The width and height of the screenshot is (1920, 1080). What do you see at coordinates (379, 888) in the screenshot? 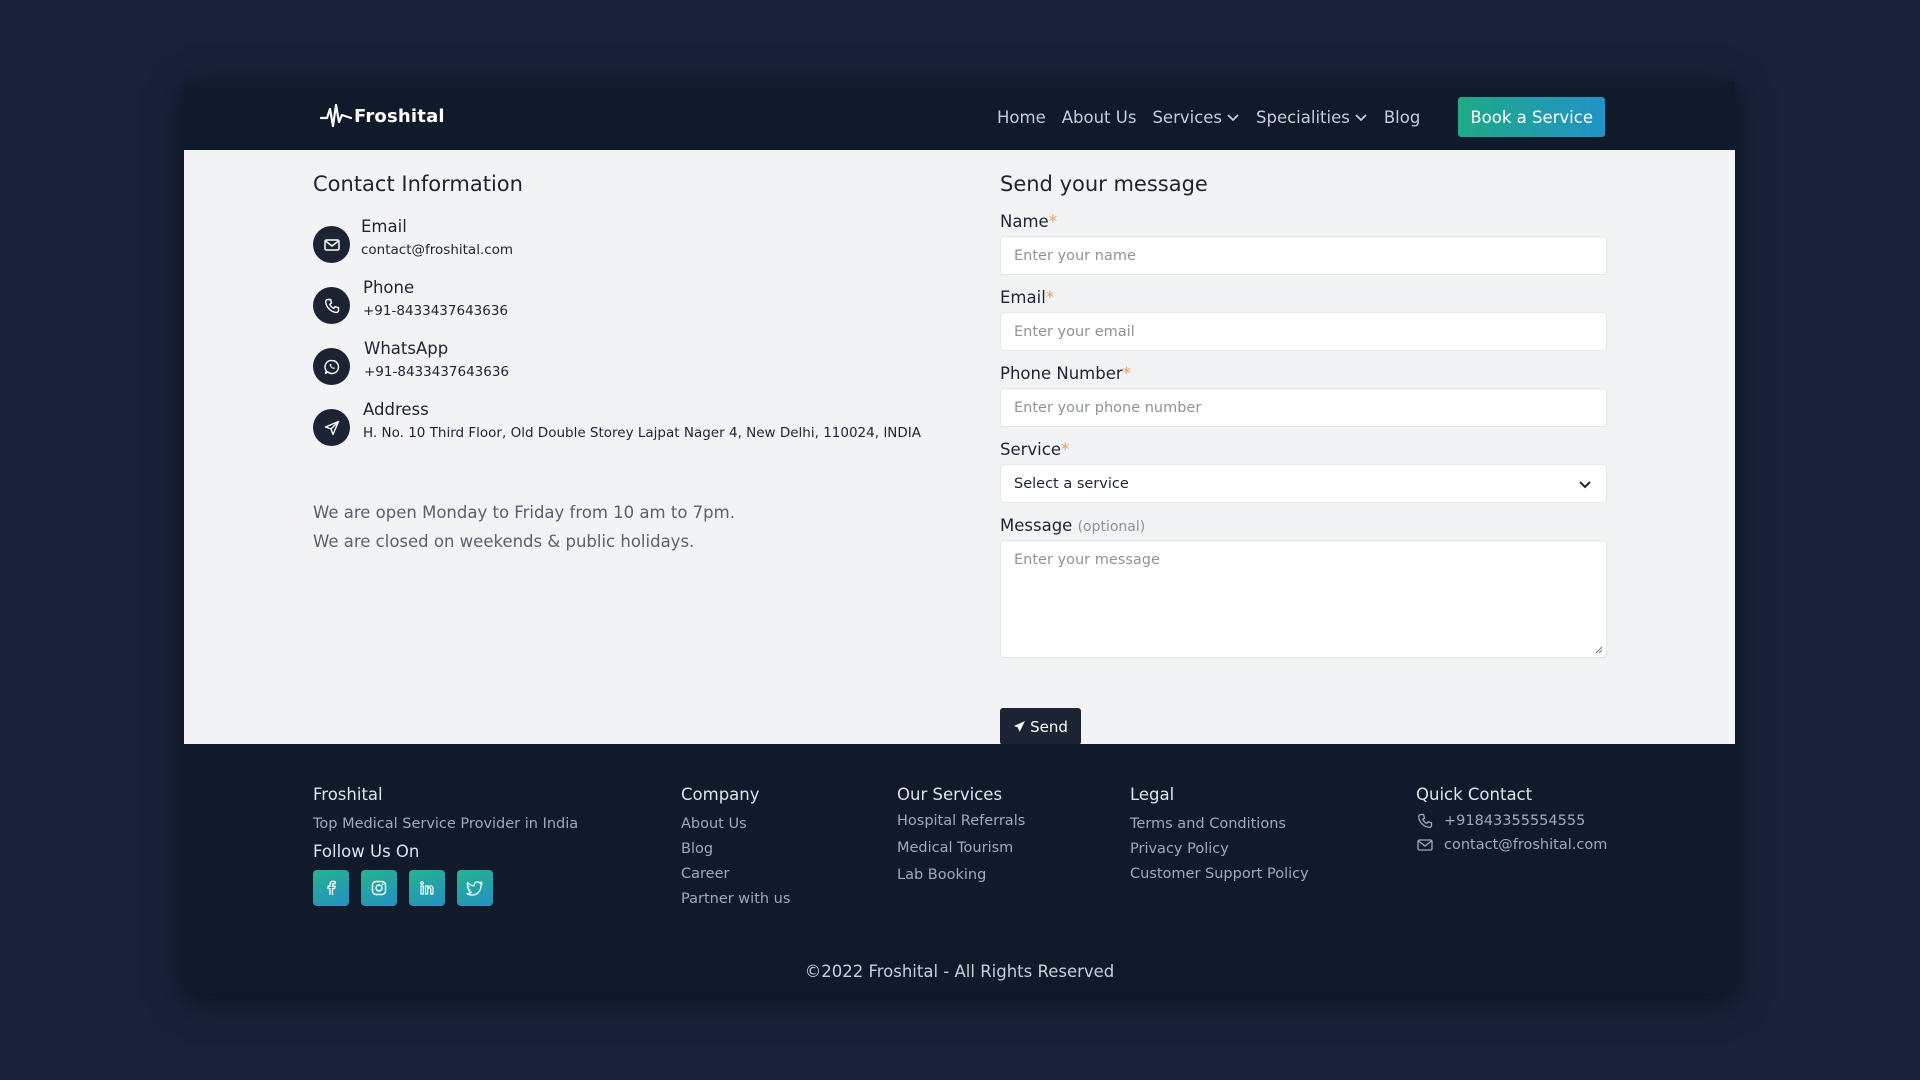
I see `instagram-icon` at bounding box center [379, 888].